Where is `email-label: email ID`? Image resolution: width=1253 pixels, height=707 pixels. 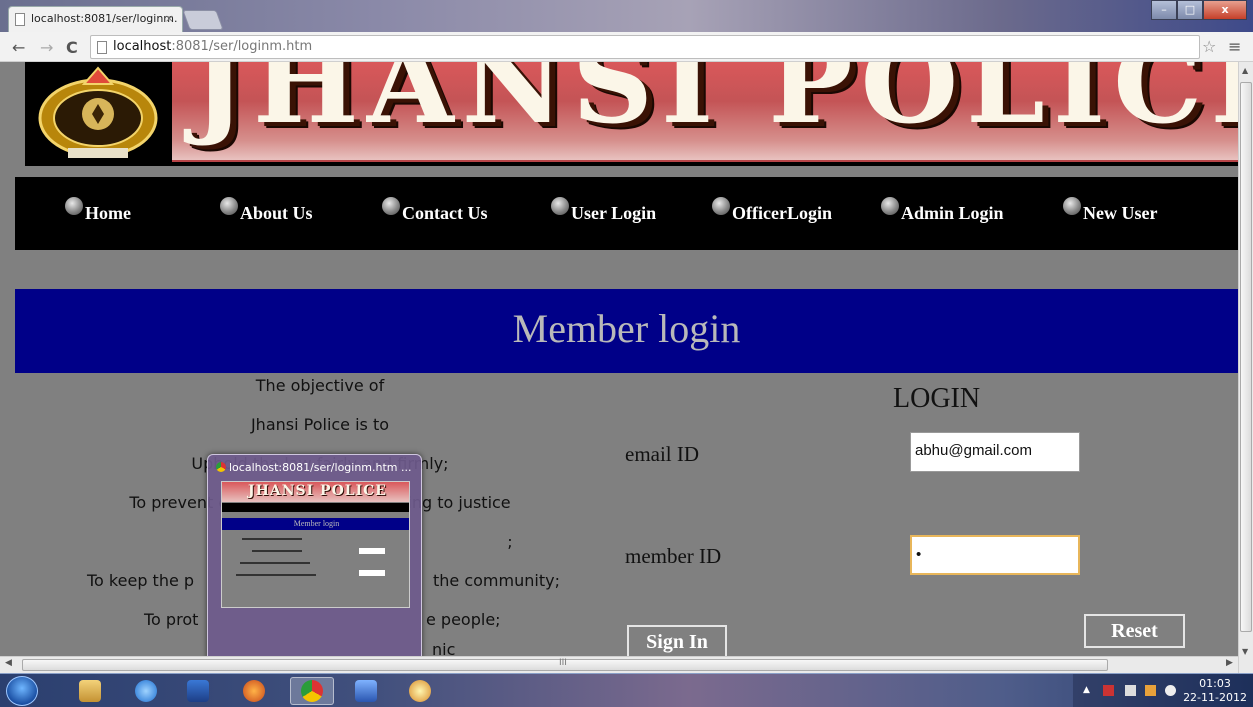 email-label: email ID is located at coordinates (662, 454).